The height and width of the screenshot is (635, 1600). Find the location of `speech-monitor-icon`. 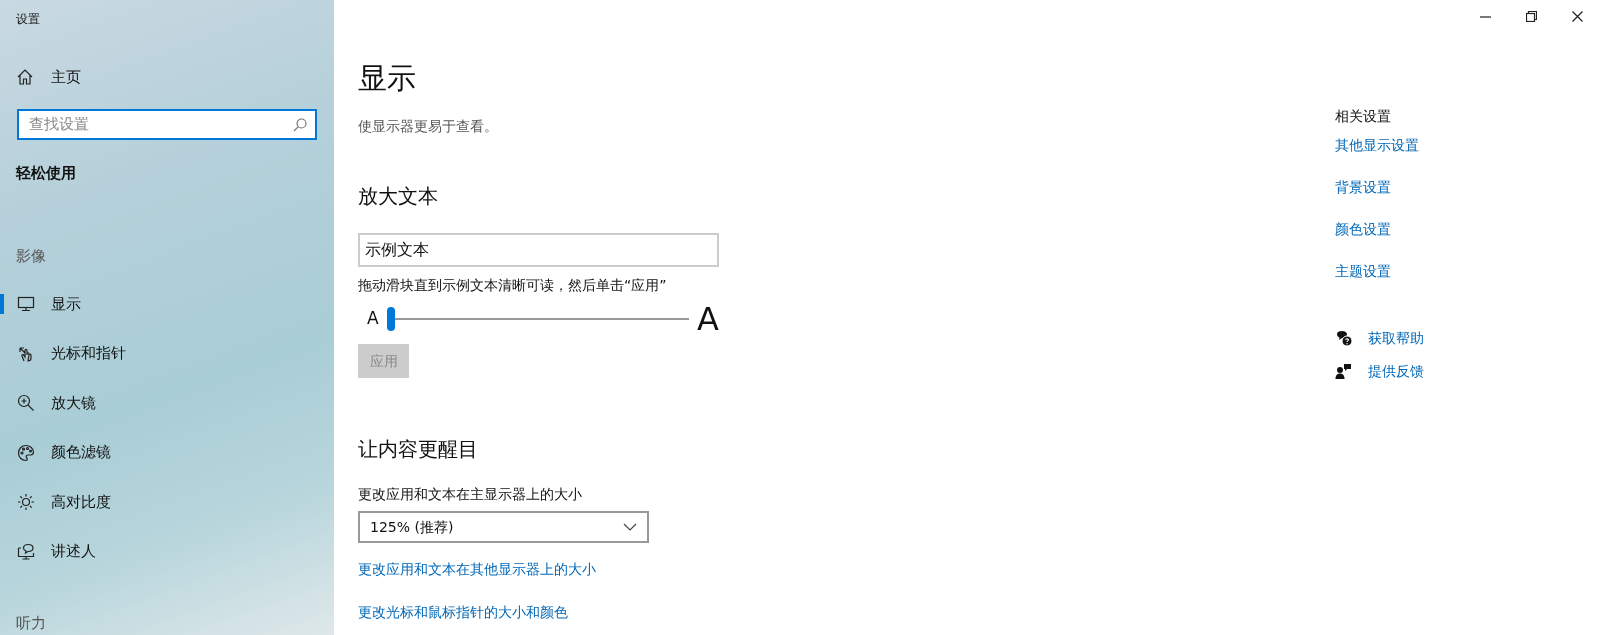

speech-monitor-icon is located at coordinates (26, 551).